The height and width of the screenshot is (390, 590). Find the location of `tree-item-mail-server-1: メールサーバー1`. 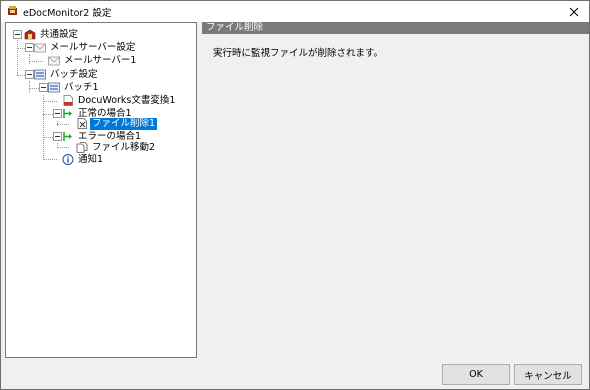

tree-item-mail-server-1: メールサーバー1 is located at coordinates (93, 60).